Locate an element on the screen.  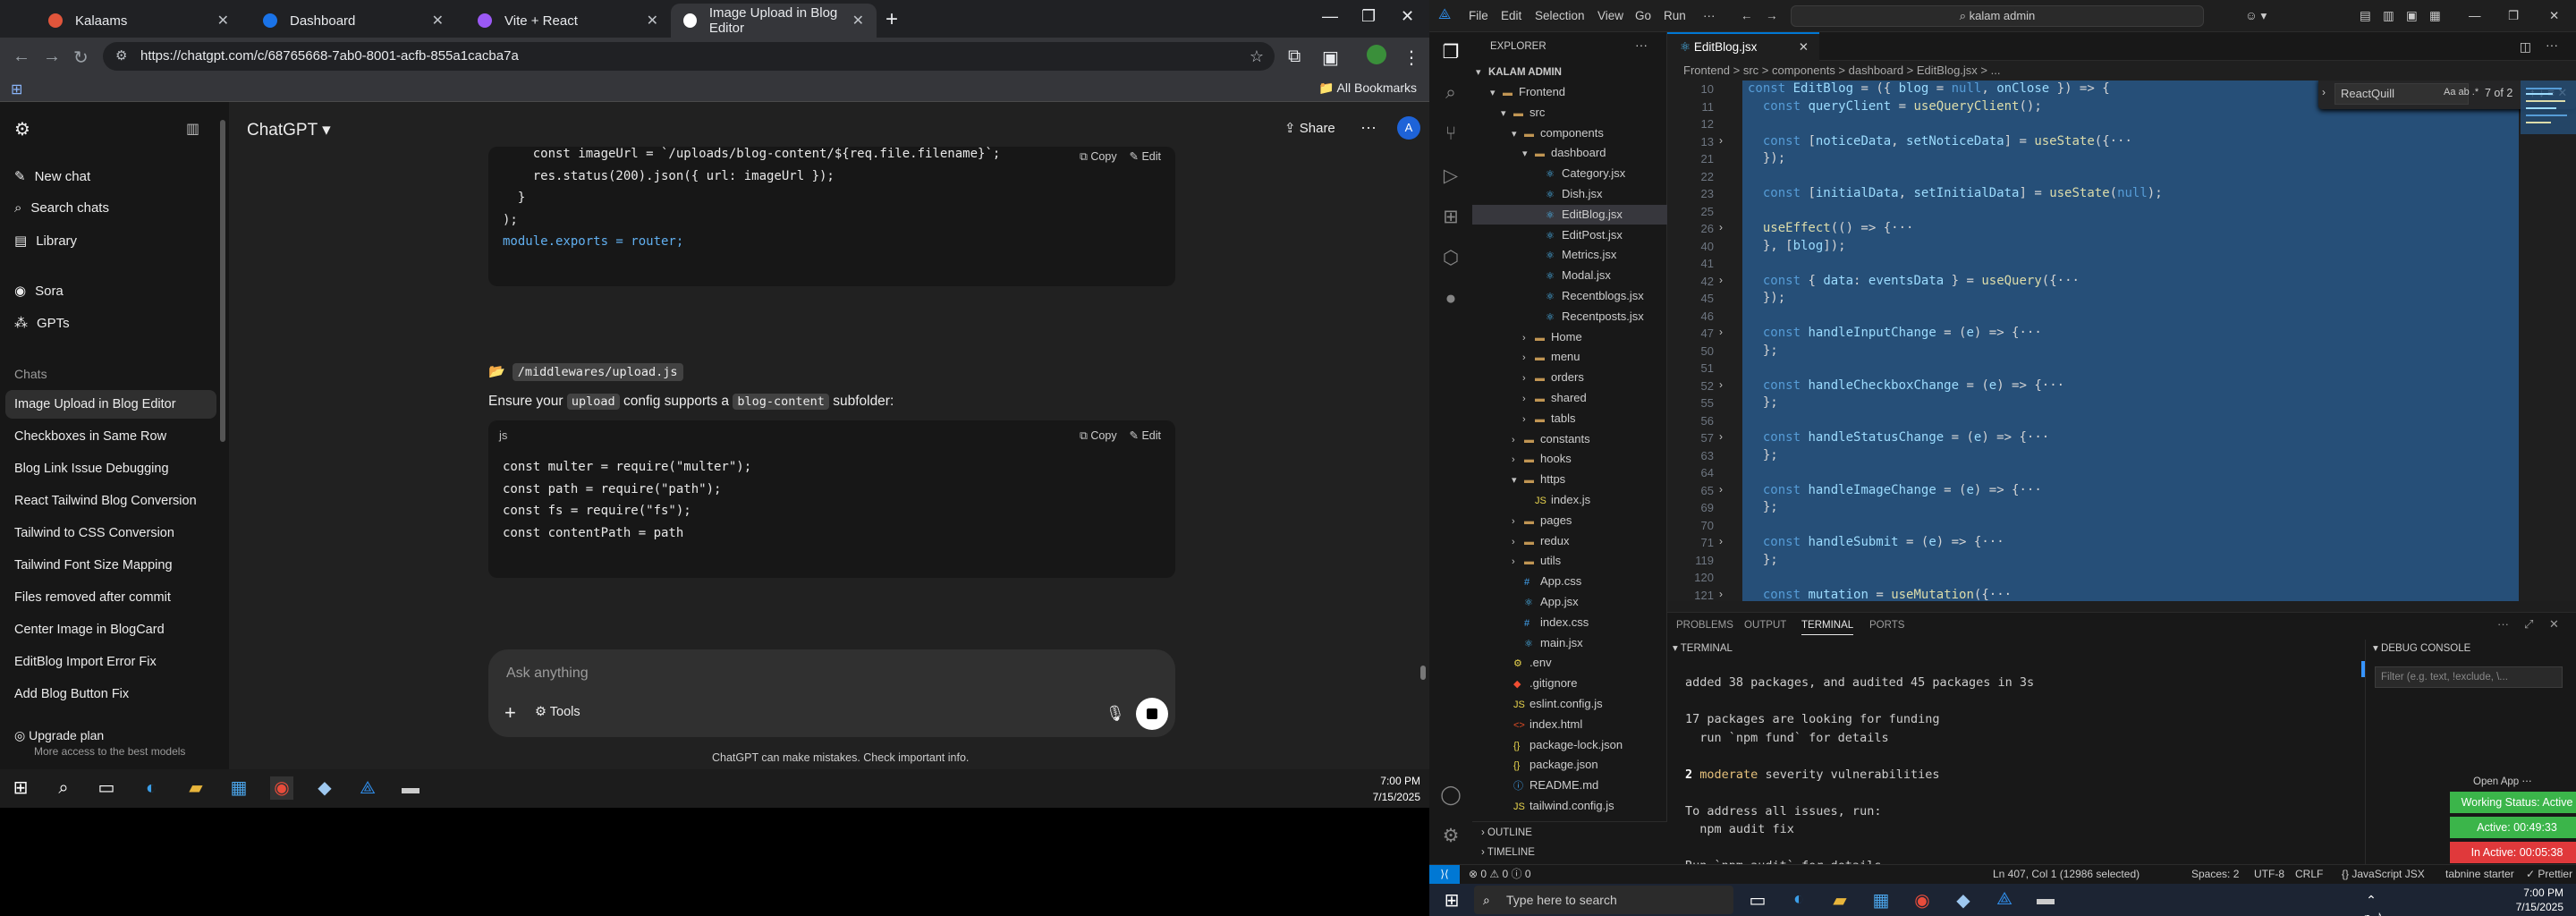
tab-terminal: TERMINAL is located at coordinates (1827, 627).